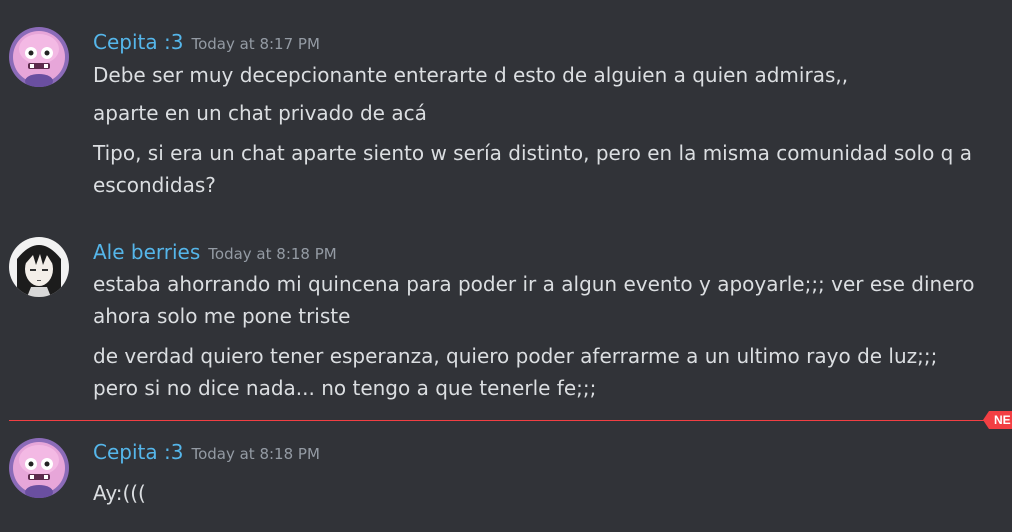 Image resolution: width=1012 pixels, height=532 pixels. Describe the element at coordinates (260, 113) in the screenshot. I see `message-line: aparte en un chat privado de acá` at that location.